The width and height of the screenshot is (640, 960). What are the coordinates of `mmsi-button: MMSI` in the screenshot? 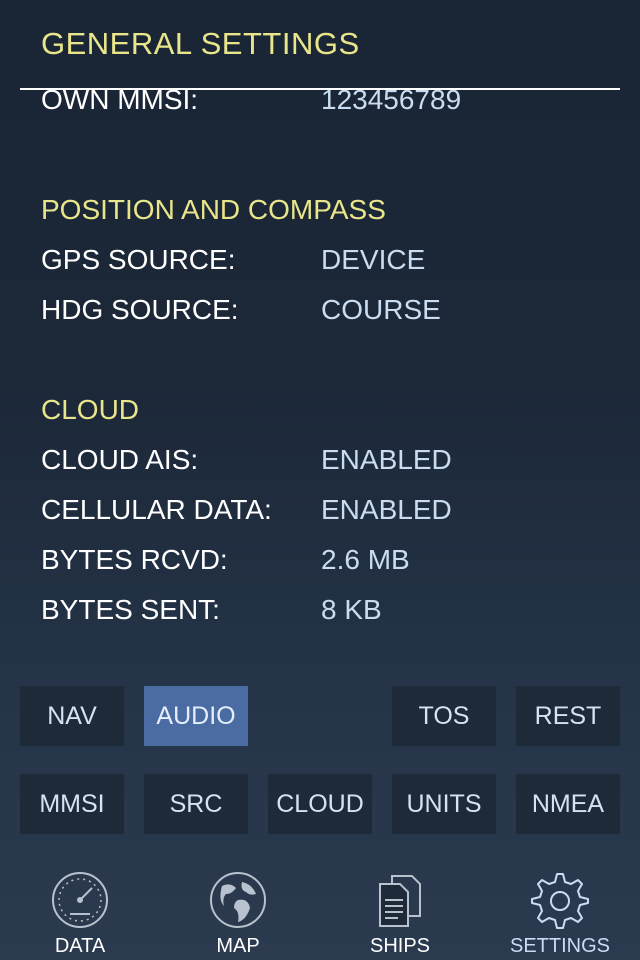 It's located at (72, 804).